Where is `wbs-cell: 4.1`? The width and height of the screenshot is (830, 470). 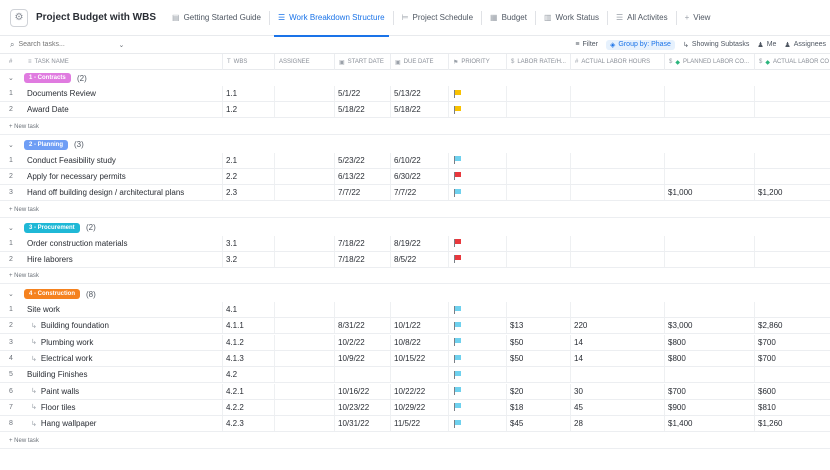
wbs-cell: 4.1 is located at coordinates (248, 310).